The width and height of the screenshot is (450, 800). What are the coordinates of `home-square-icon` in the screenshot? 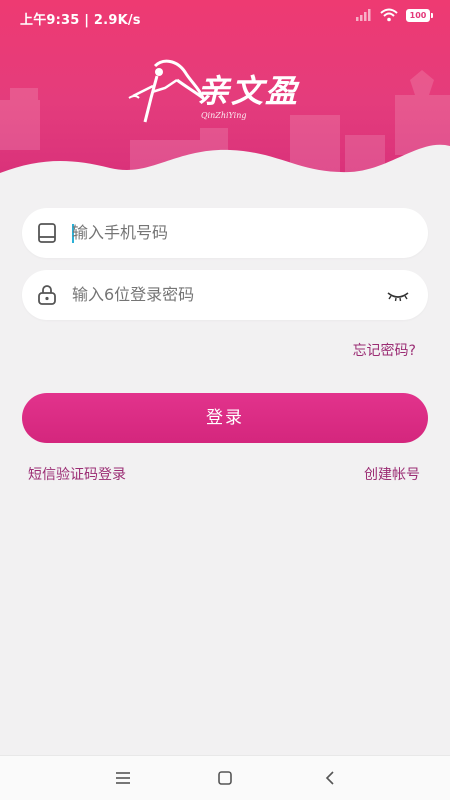 It's located at (225, 778).